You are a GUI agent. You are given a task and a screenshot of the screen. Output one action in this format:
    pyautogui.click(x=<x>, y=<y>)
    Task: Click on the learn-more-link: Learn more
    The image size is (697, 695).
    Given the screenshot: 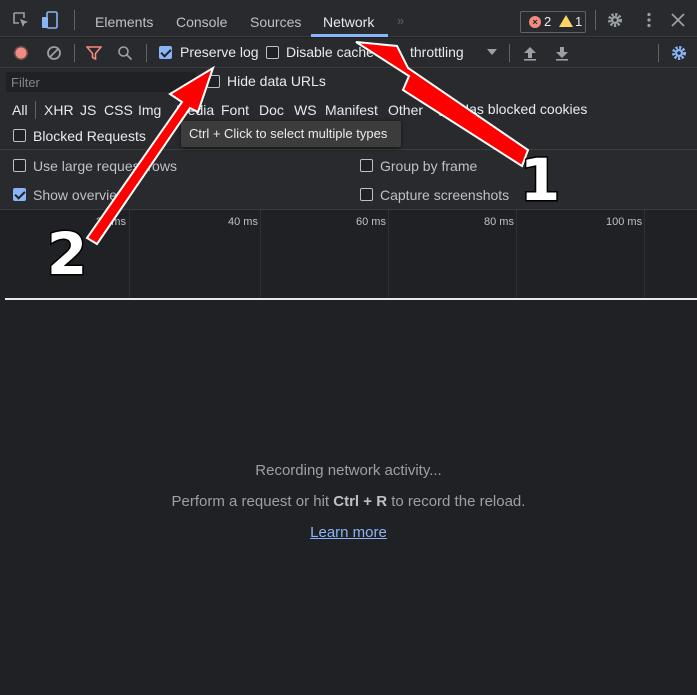 What is the action you would take?
    pyautogui.click(x=348, y=532)
    